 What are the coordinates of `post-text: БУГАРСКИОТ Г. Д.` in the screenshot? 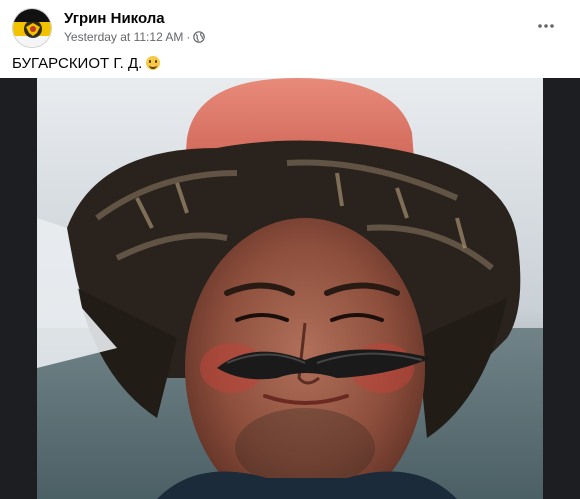 It's located at (86, 63).